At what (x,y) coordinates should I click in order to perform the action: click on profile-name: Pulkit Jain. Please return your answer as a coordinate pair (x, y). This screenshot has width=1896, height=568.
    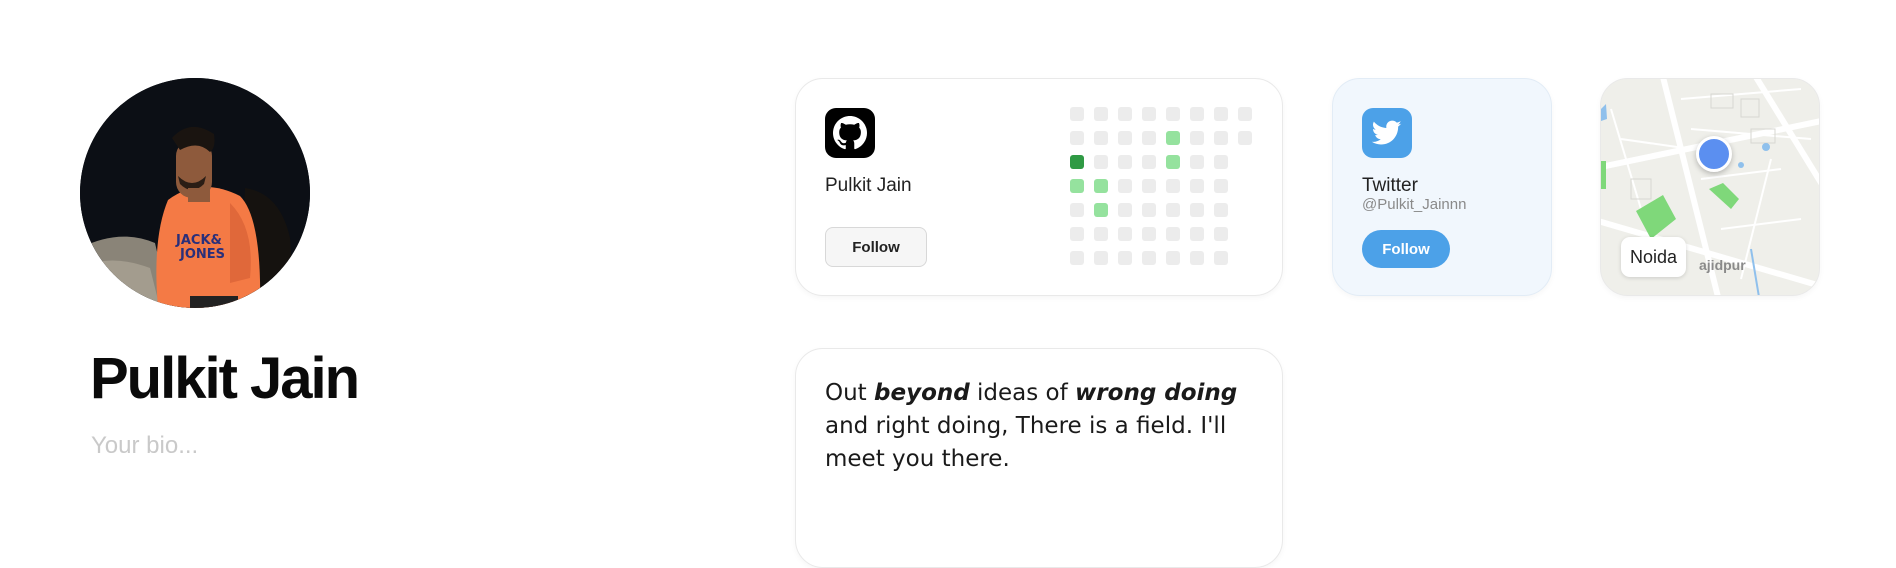
    Looking at the image, I should click on (225, 378).